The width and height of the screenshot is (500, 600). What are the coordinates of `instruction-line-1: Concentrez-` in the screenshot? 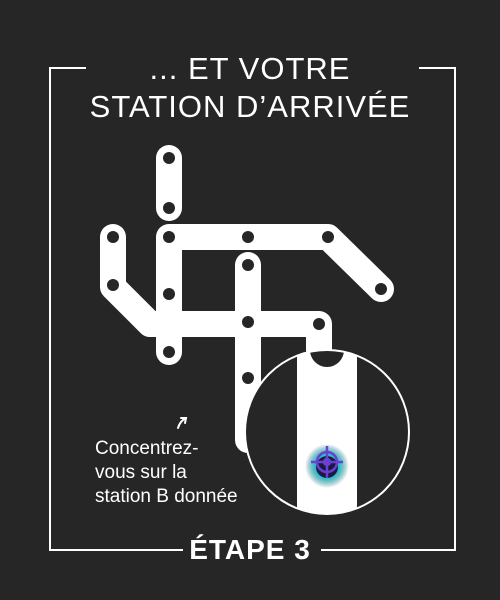 It's located at (147, 448).